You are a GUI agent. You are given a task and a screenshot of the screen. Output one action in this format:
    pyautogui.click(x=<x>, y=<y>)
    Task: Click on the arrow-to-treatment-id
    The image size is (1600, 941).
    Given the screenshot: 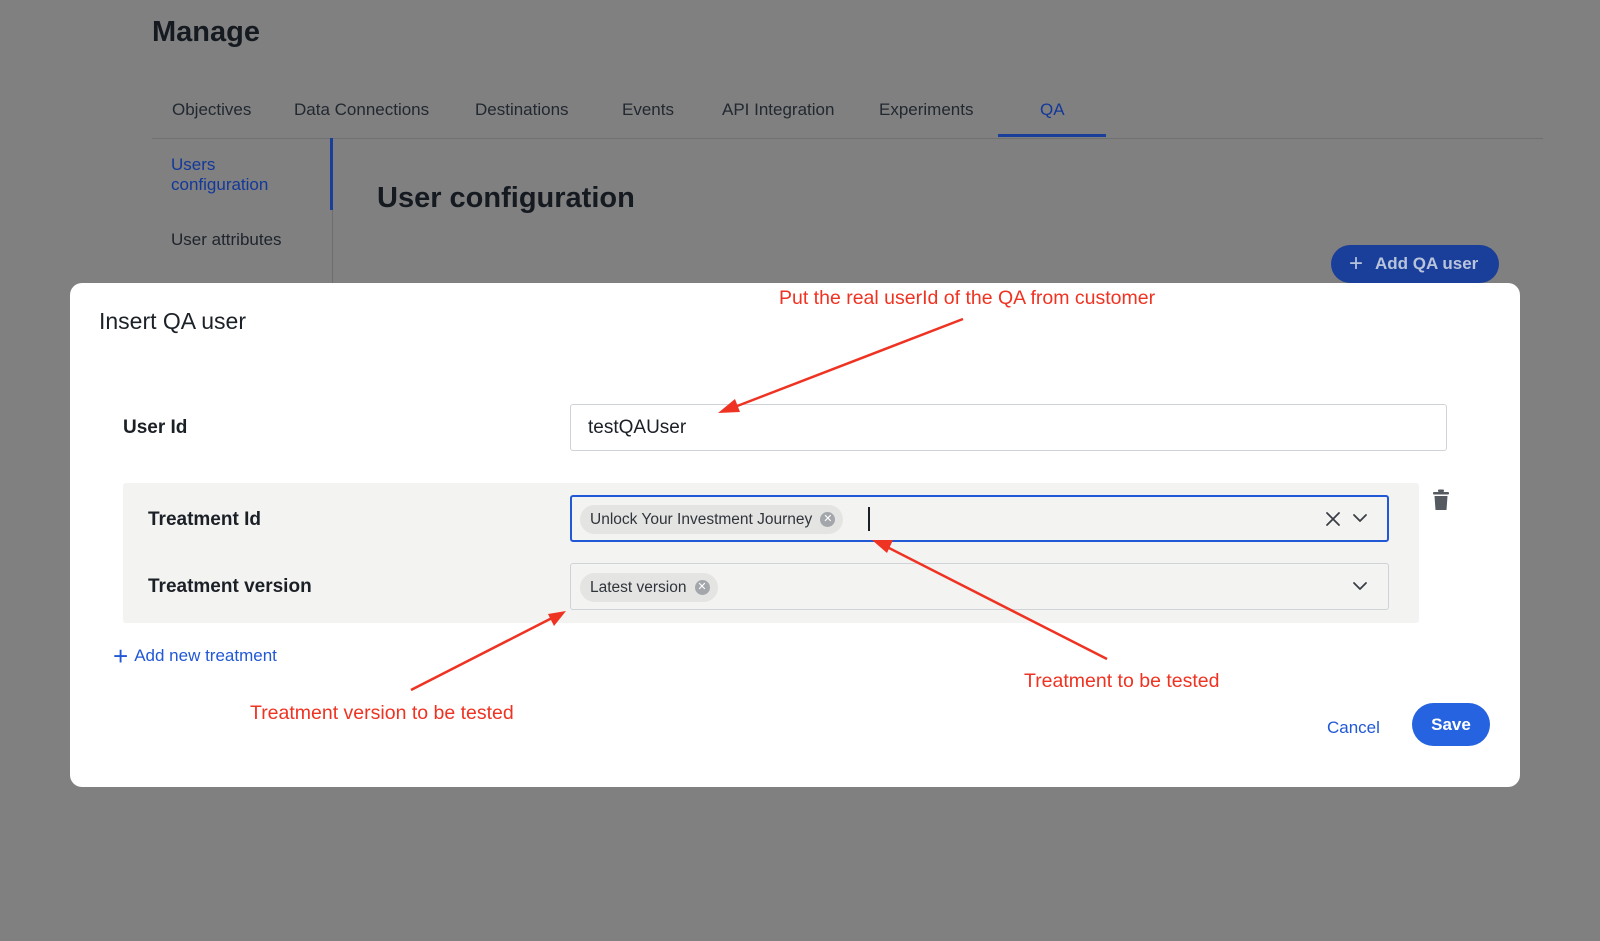 What is the action you would take?
    pyautogui.click(x=997, y=603)
    